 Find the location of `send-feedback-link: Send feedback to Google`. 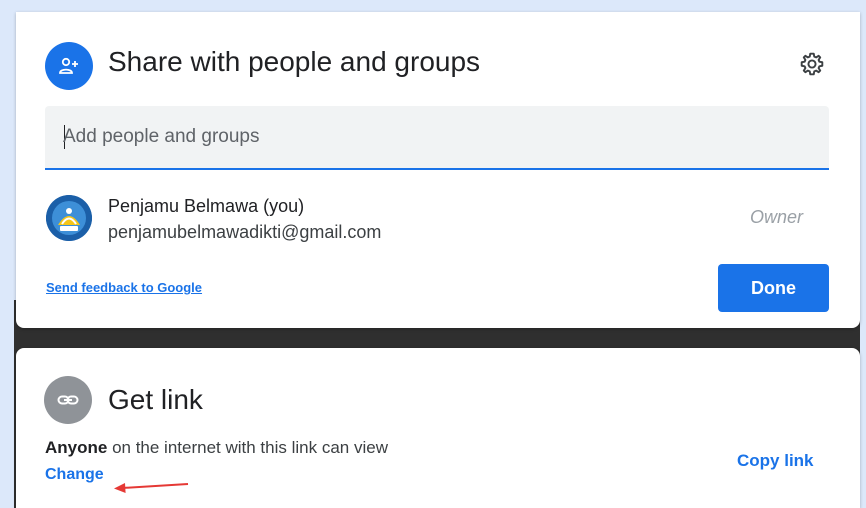

send-feedback-link: Send feedback to Google is located at coordinates (124, 287).